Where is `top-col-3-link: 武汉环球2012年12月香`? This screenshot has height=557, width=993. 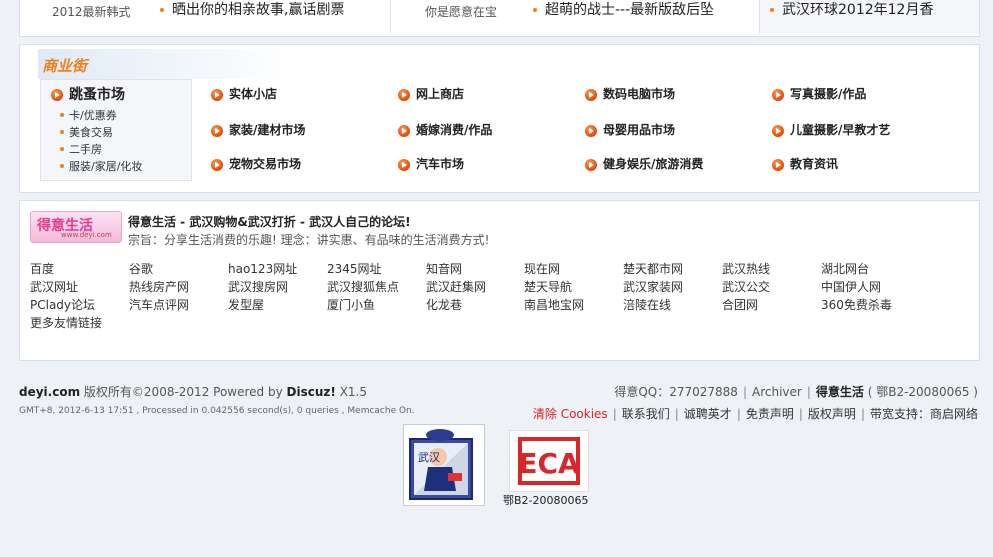
top-col-3-link: 武汉环球2012年12月香 is located at coordinates (851, 9).